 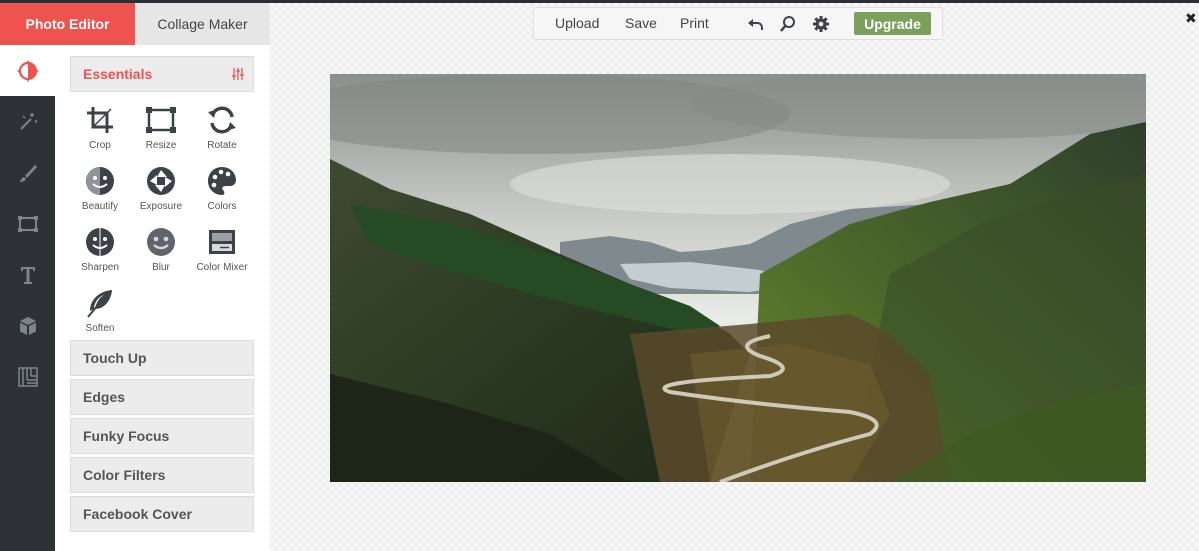 What do you see at coordinates (694, 23) in the screenshot?
I see `print-button: Print` at bounding box center [694, 23].